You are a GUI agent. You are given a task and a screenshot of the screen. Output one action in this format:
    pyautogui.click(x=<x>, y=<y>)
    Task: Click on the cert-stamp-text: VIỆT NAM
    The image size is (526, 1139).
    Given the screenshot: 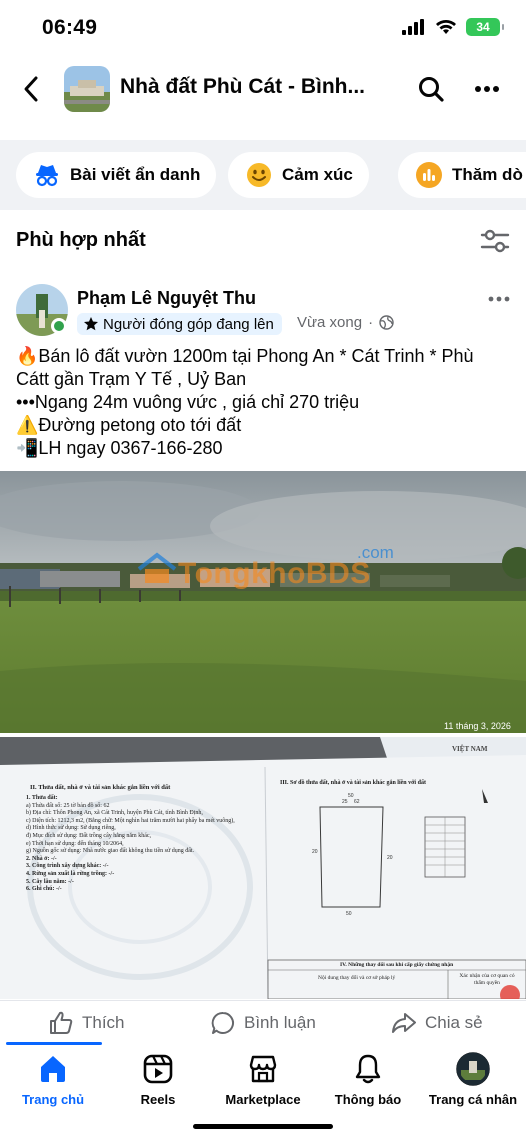 What is the action you would take?
    pyautogui.click(x=470, y=749)
    